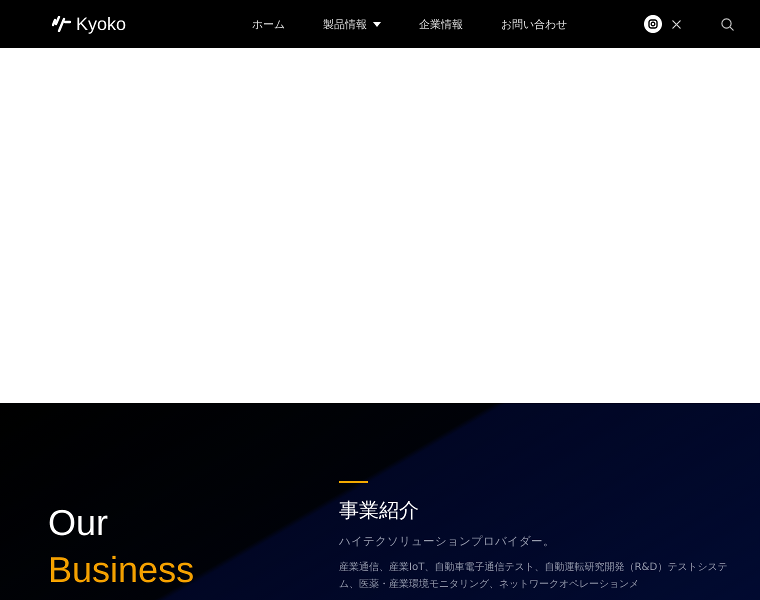 Image resolution: width=760 pixels, height=600 pixels. What do you see at coordinates (379, 510) in the screenshot?
I see `section-title: 事業紹介` at bounding box center [379, 510].